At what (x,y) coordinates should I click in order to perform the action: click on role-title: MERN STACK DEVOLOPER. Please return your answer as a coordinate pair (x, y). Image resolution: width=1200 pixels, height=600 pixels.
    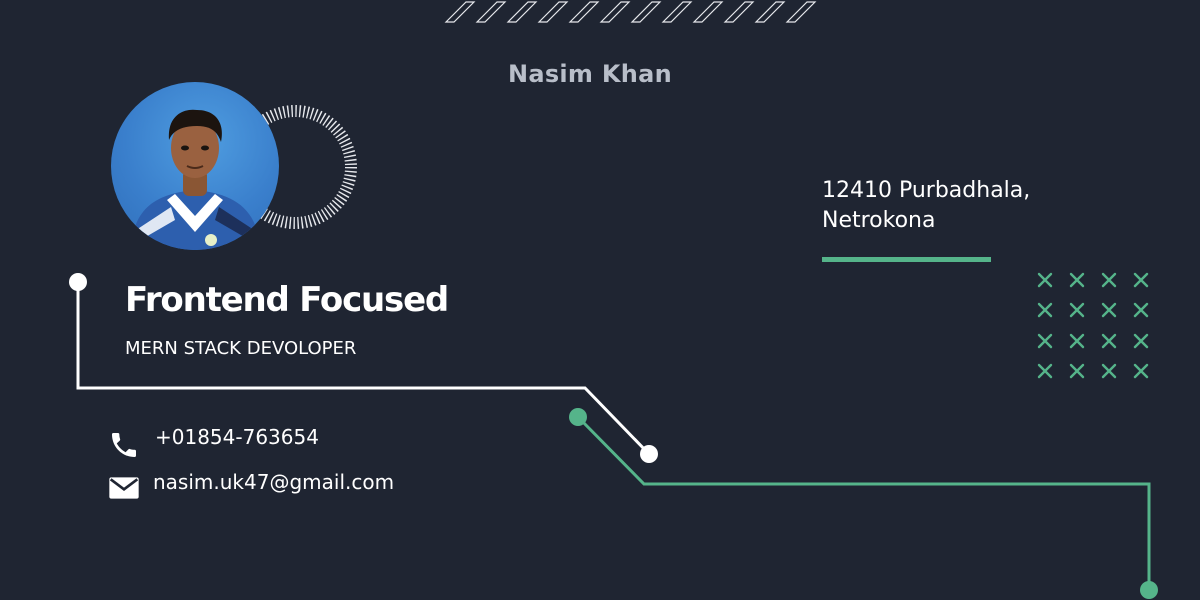
    Looking at the image, I should click on (241, 348).